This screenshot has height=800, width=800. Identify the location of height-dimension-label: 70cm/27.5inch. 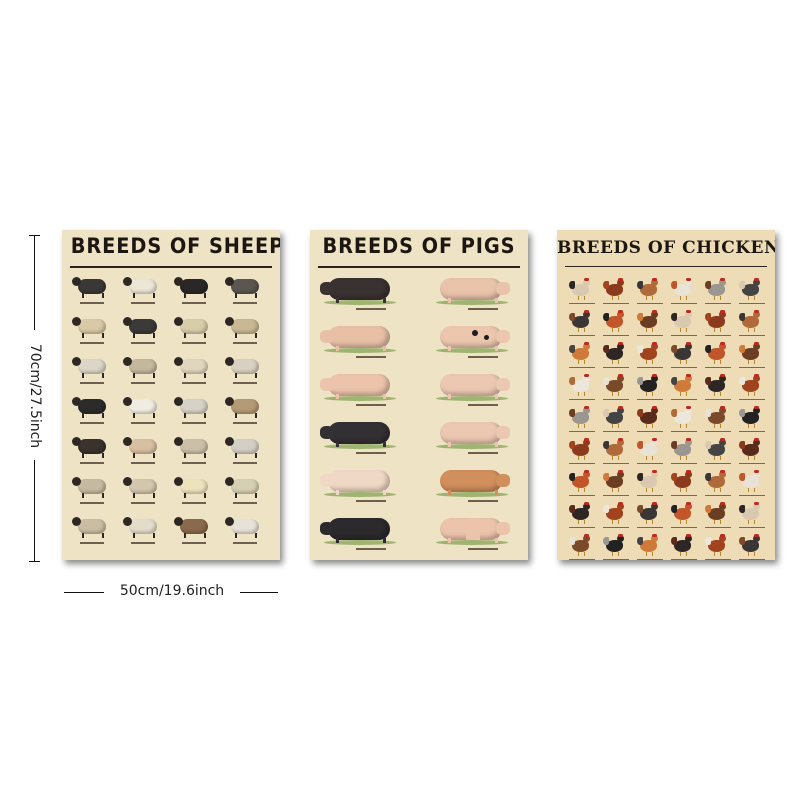
(35, 396).